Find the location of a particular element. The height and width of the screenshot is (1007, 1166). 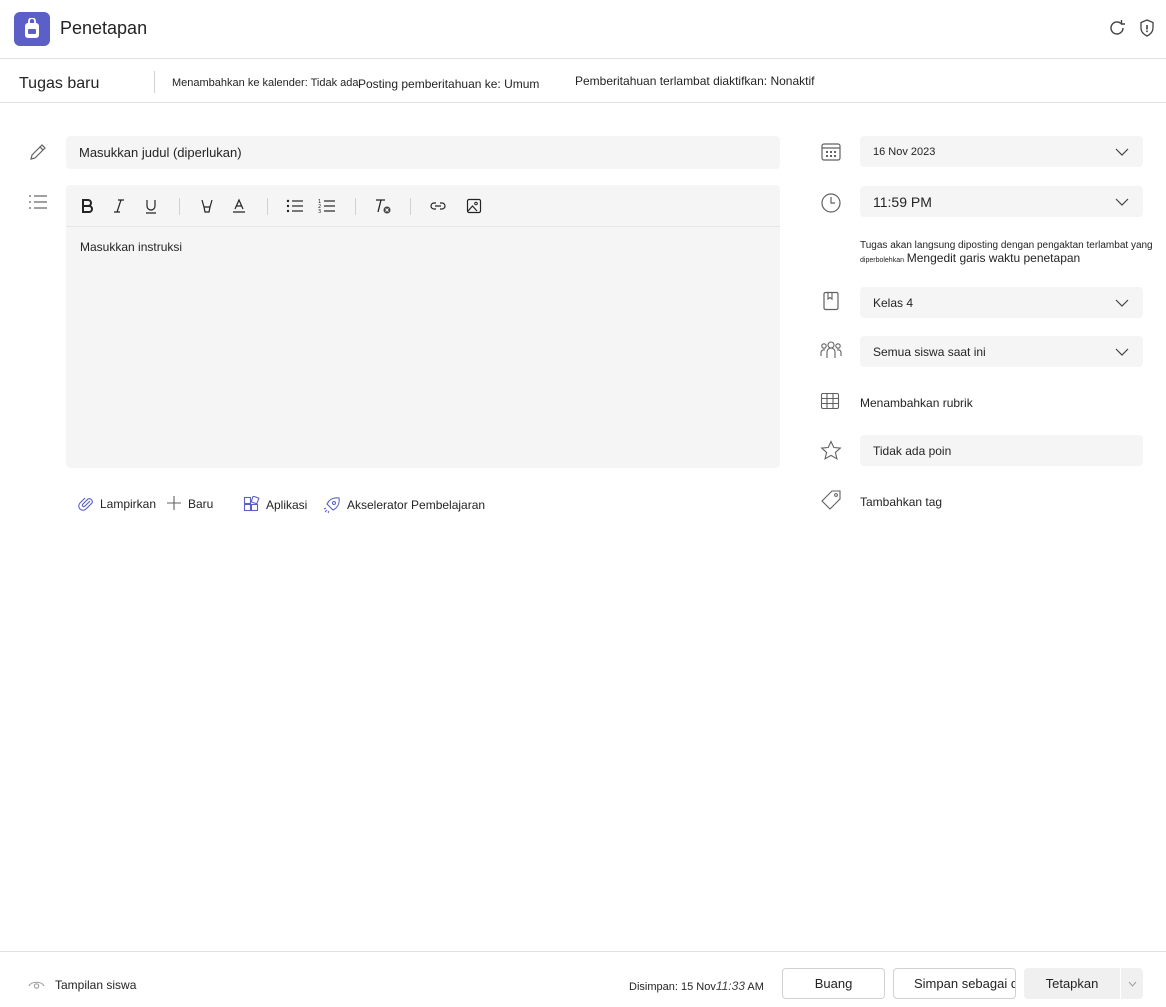

eye-icon is located at coordinates (36, 985).